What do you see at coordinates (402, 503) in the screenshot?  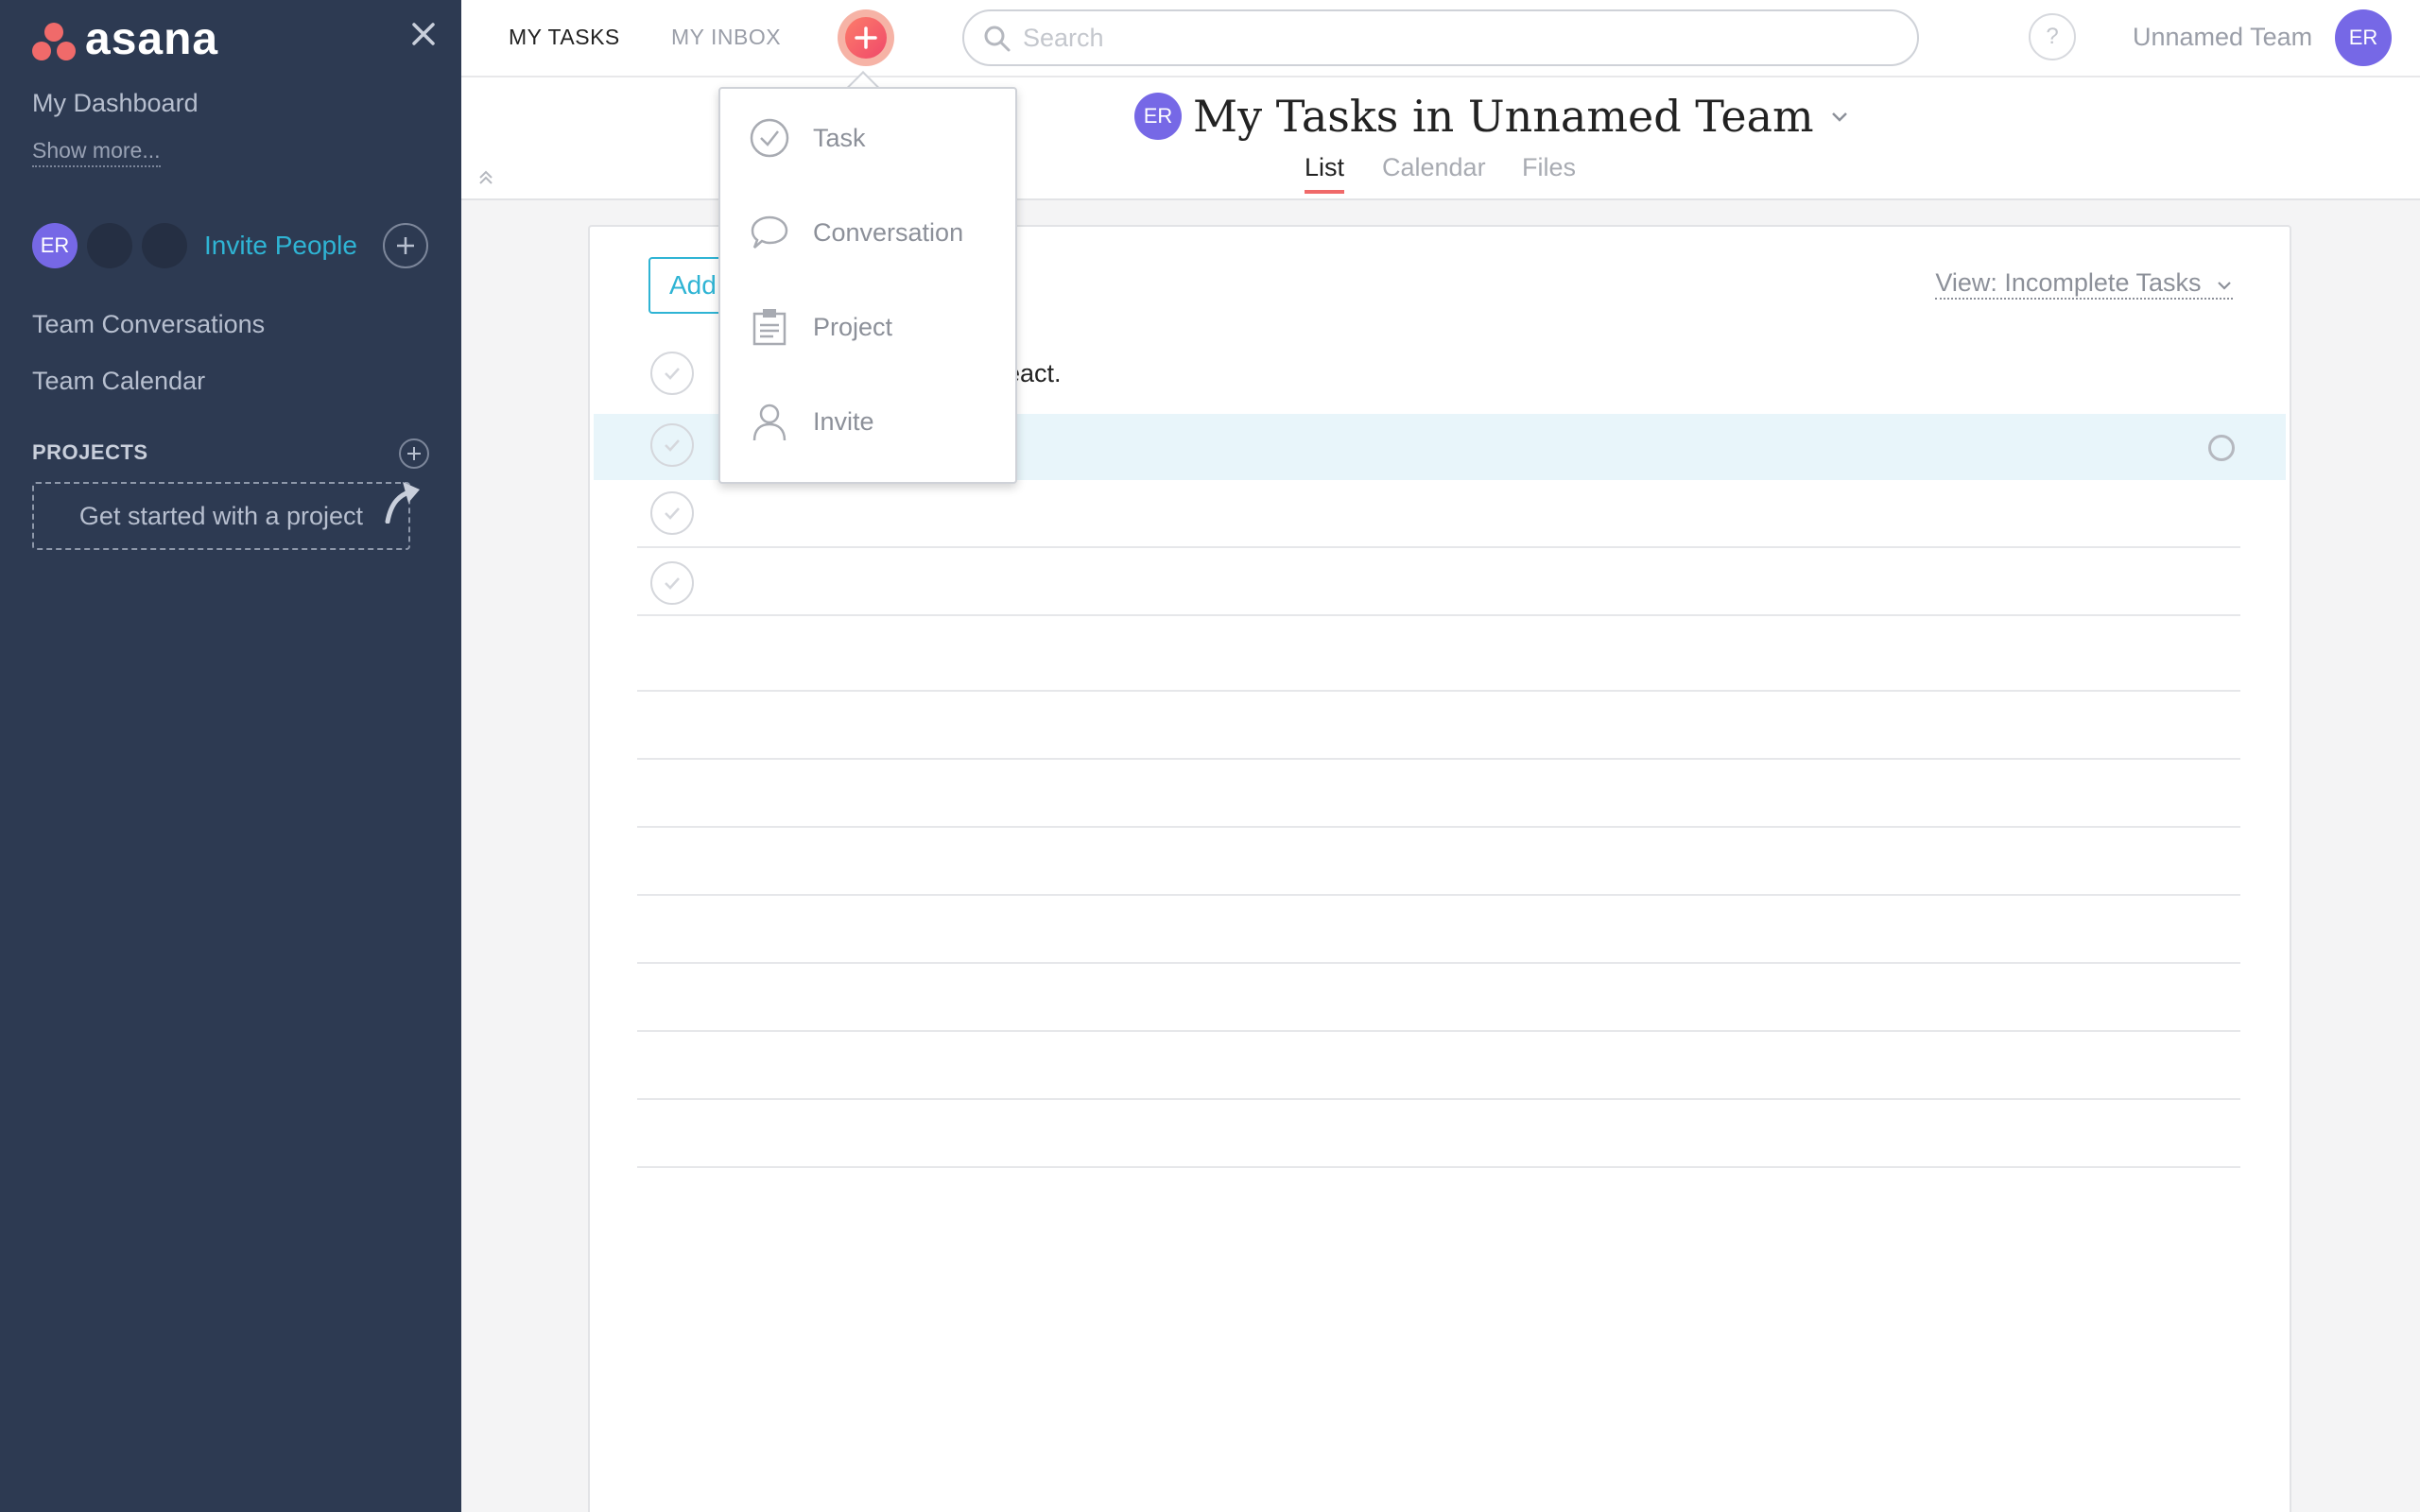 I see `curved-arrow-icon` at bounding box center [402, 503].